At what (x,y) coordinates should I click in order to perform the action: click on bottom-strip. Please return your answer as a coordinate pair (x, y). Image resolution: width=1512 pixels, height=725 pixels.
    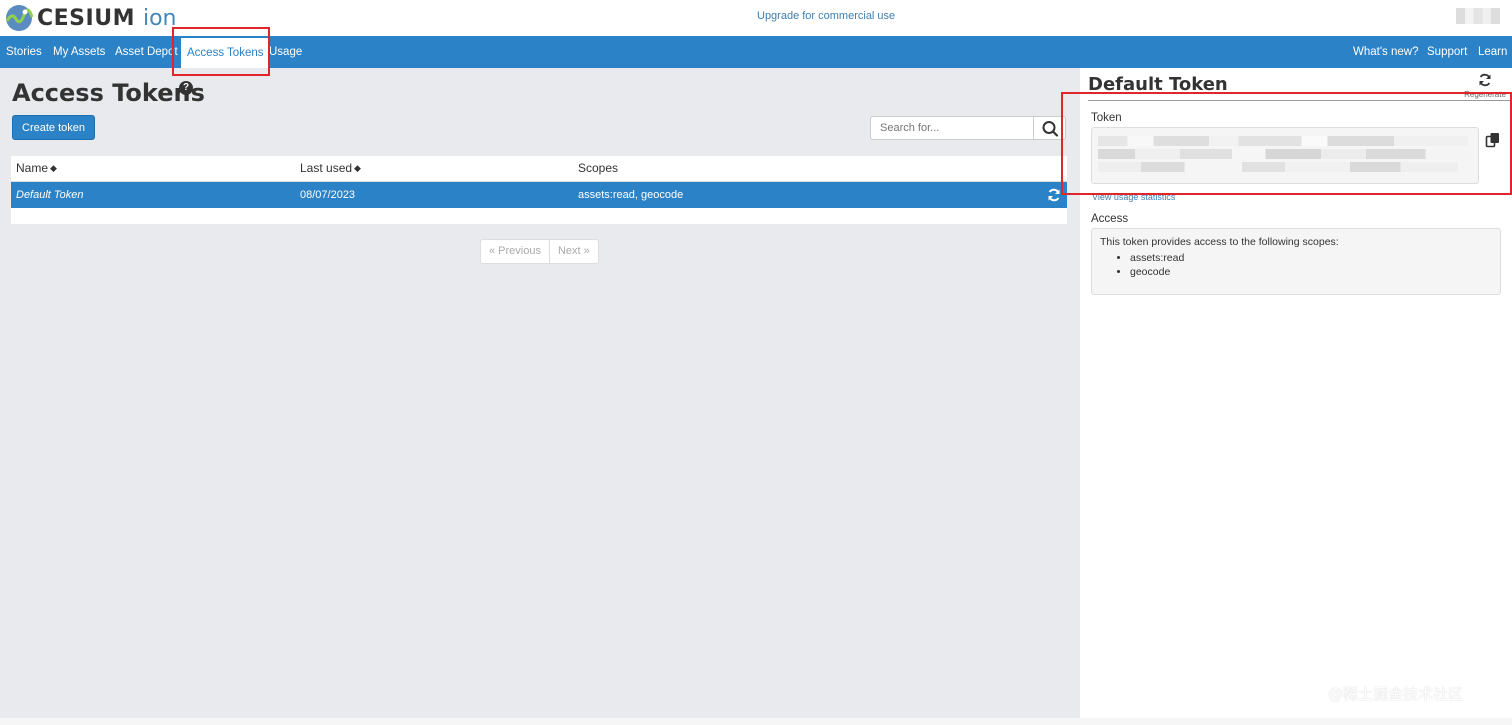
    Looking at the image, I should click on (756, 721).